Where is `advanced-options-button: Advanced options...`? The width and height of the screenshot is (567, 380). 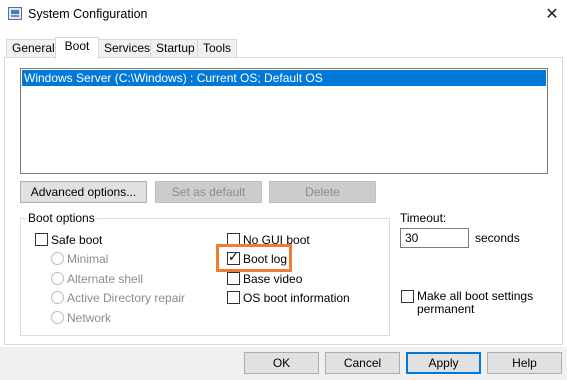
advanced-options-button: Advanced options... is located at coordinates (83, 192).